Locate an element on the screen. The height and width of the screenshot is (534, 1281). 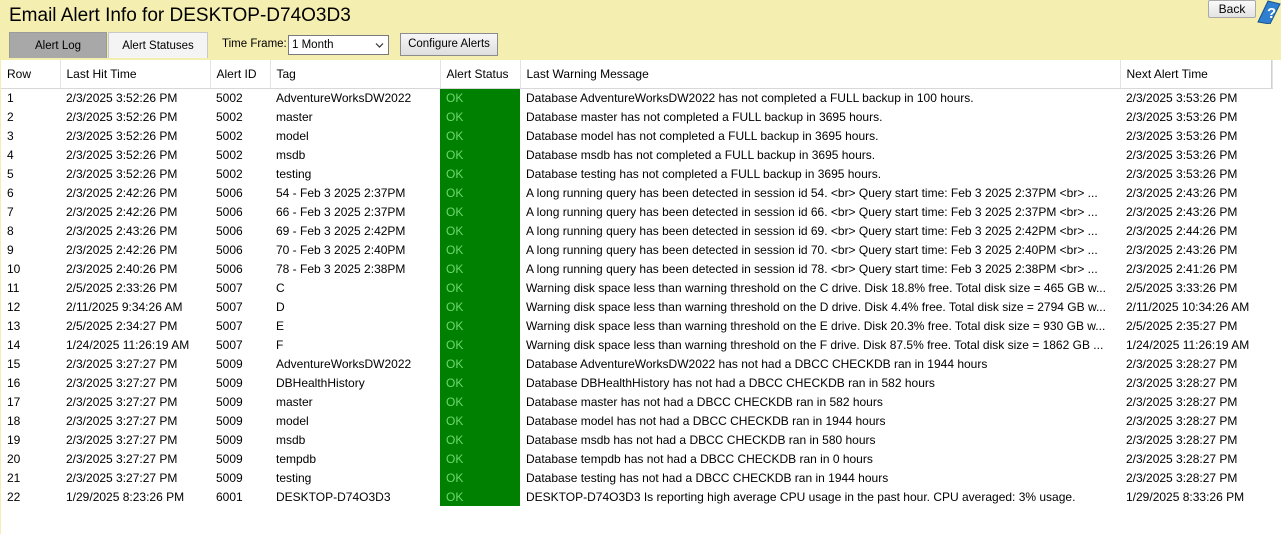
tag-cell: 66 - Feb 3 2025 2:37PM is located at coordinates (355, 211).